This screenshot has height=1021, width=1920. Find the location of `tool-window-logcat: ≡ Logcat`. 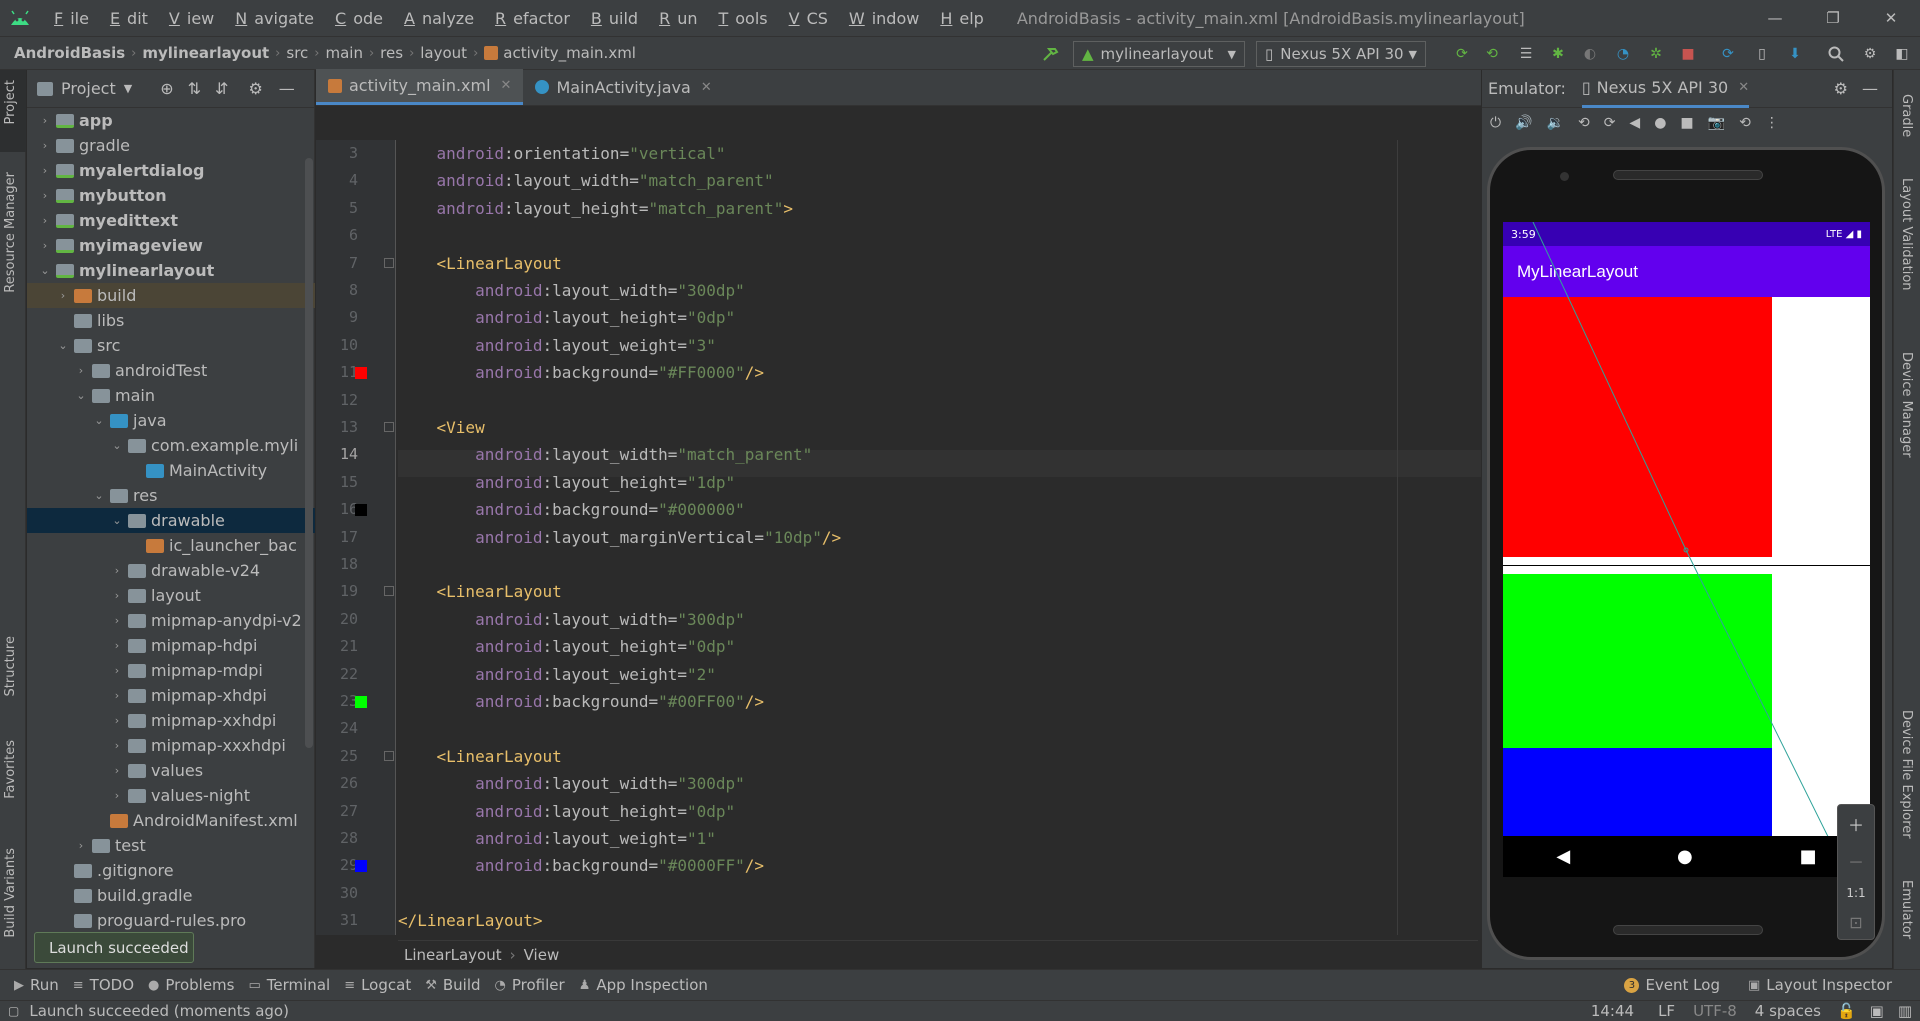

tool-window-logcat: ≡ Logcat is located at coordinates (377, 985).